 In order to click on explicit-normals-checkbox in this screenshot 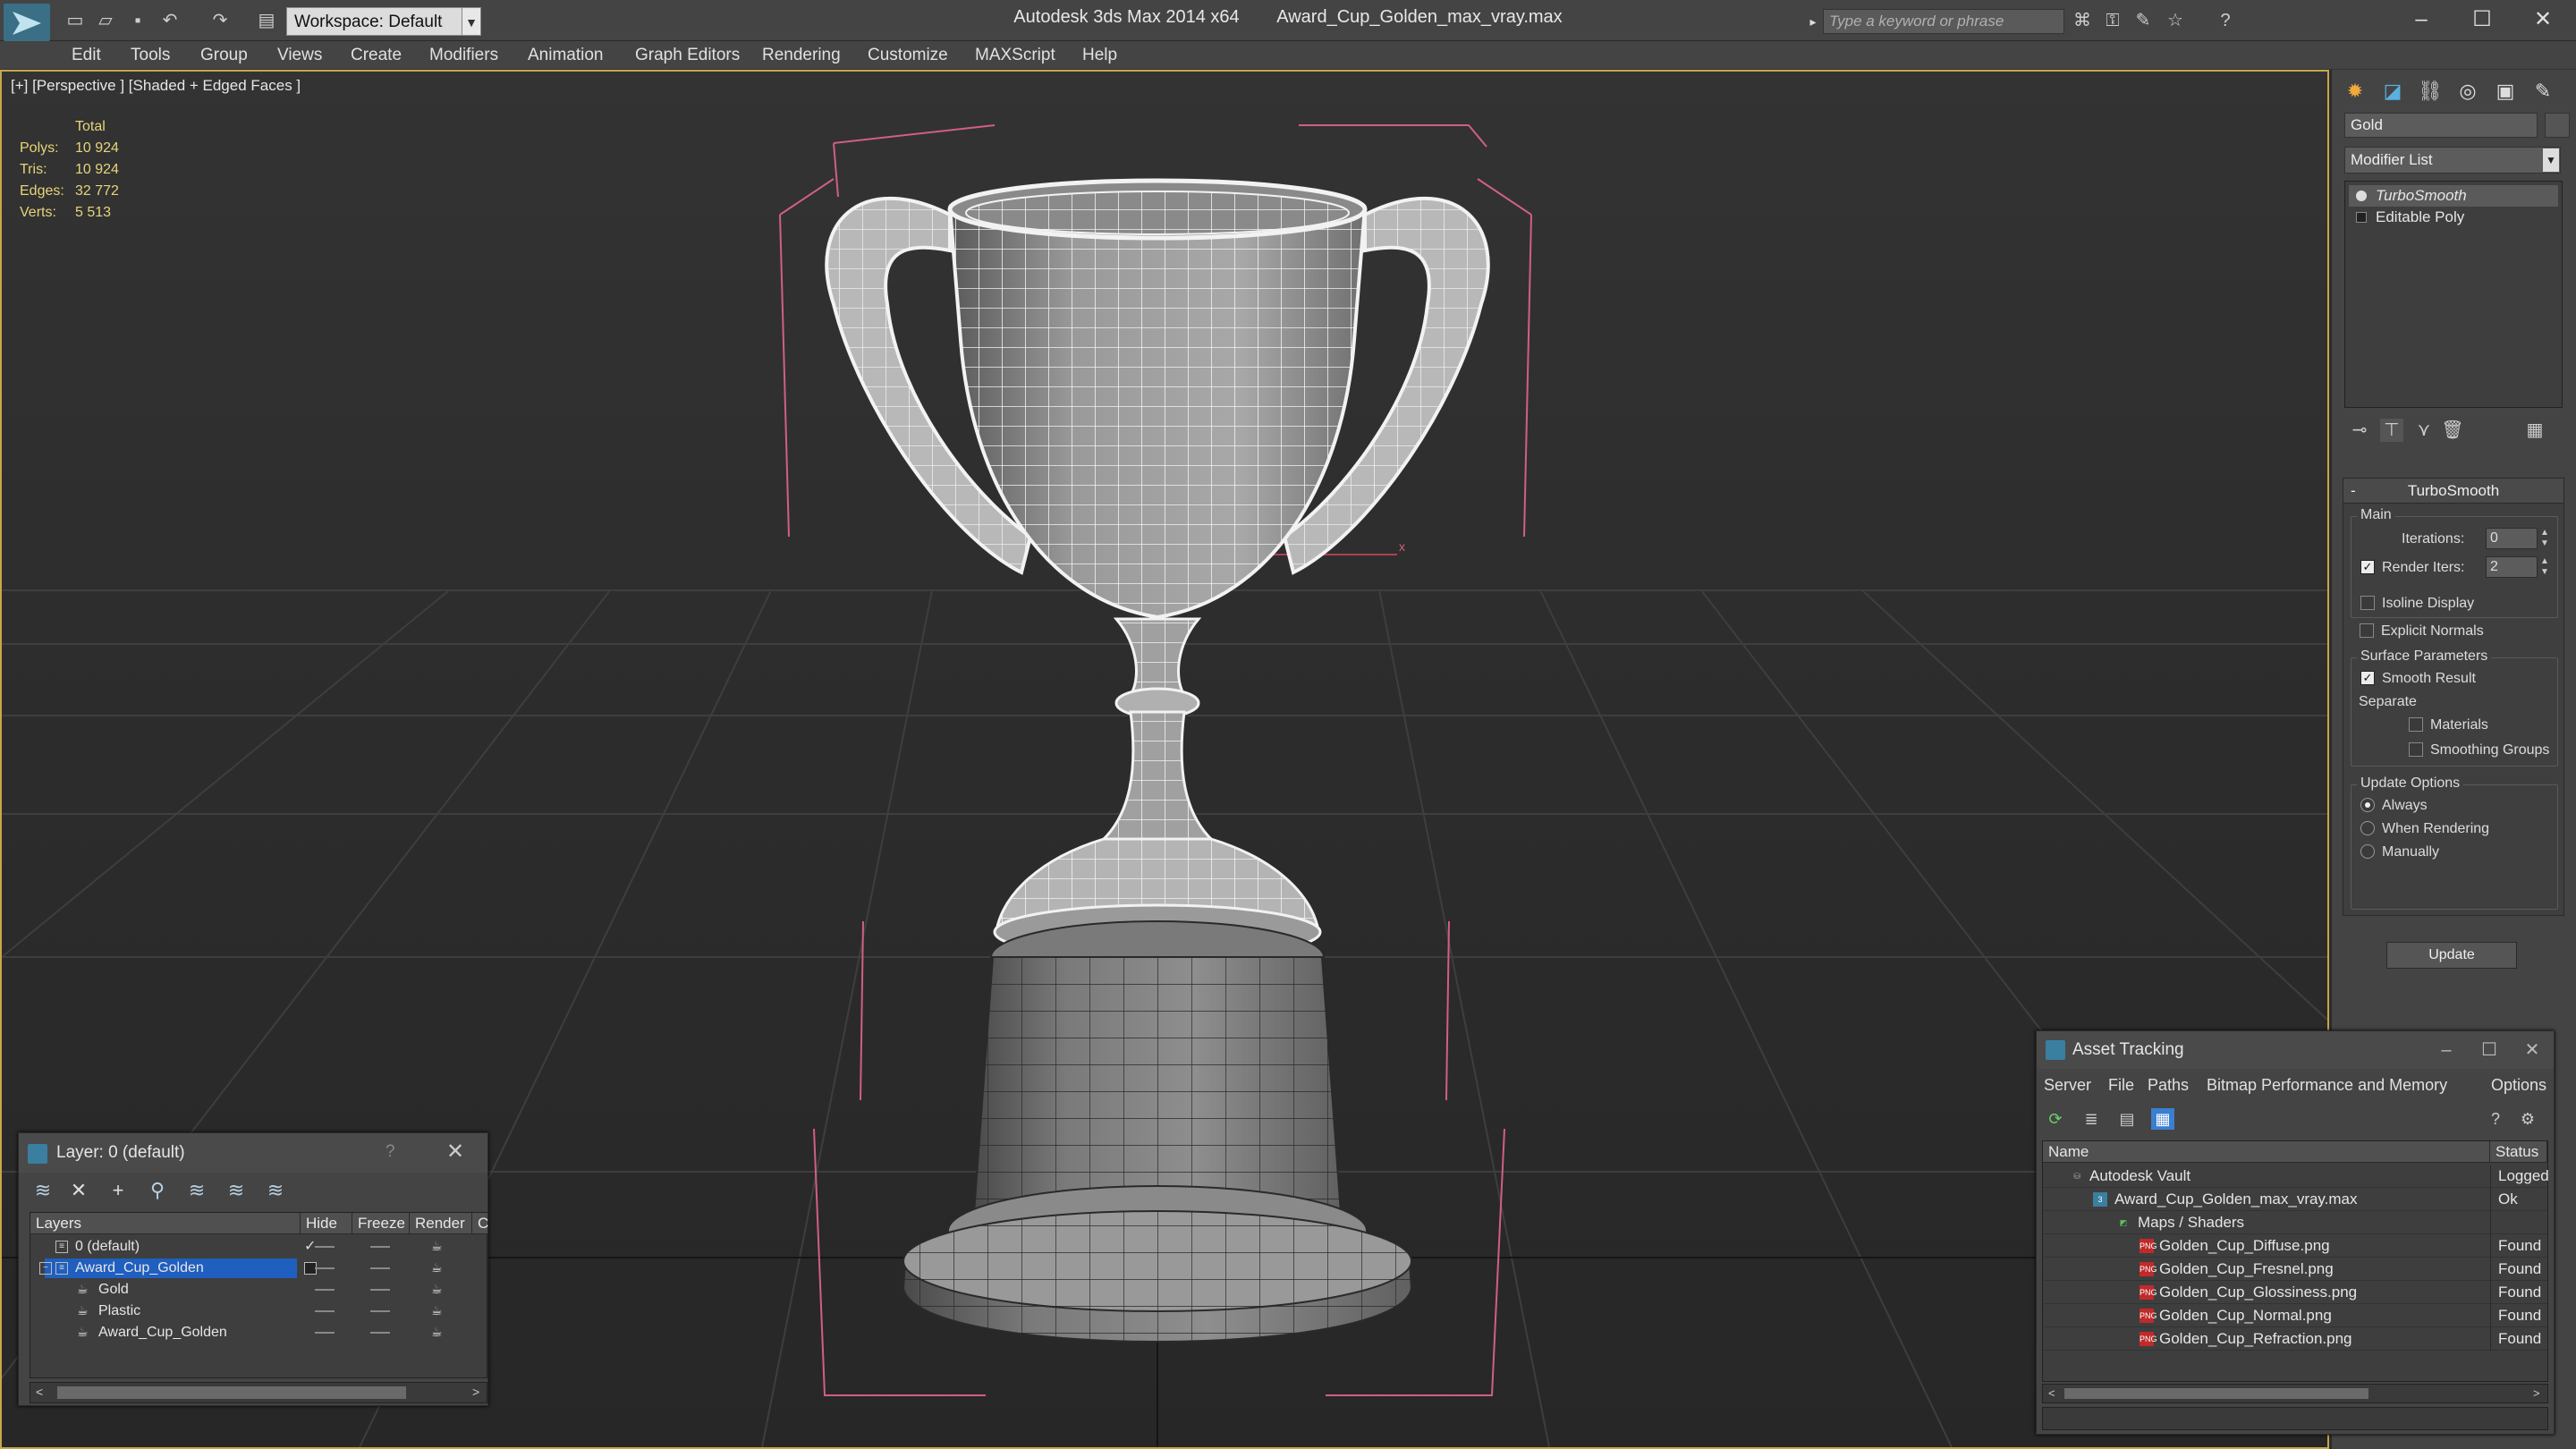, I will do `click(2367, 630)`.